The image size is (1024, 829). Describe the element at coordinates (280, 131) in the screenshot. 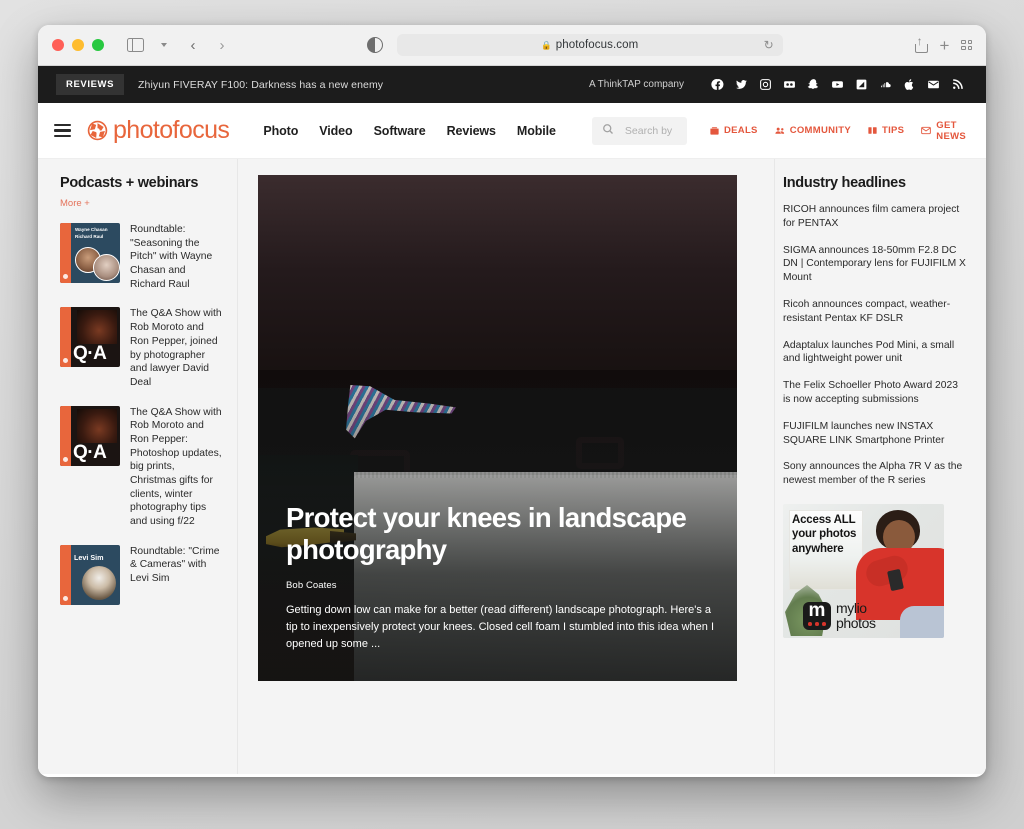

I see `nav-link-photo: Photo` at that location.